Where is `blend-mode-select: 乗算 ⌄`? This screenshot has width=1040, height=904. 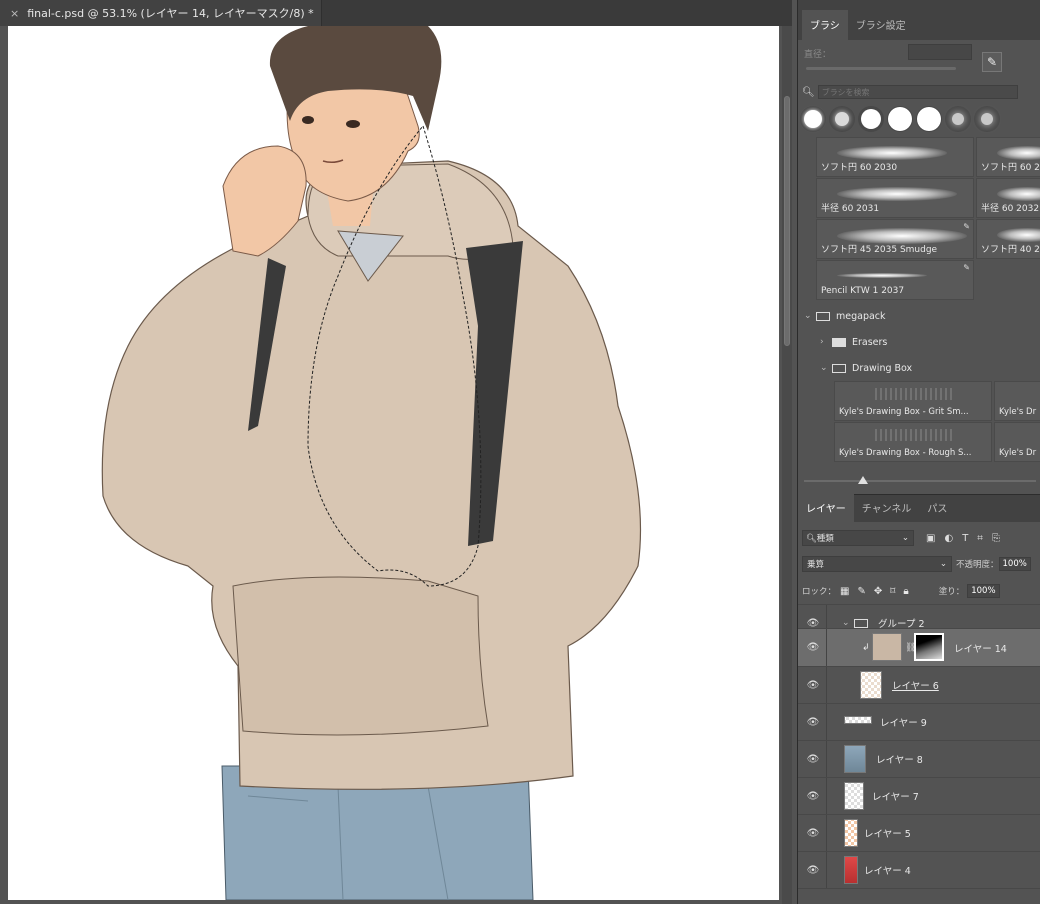 blend-mode-select: 乗算 ⌄ is located at coordinates (877, 564).